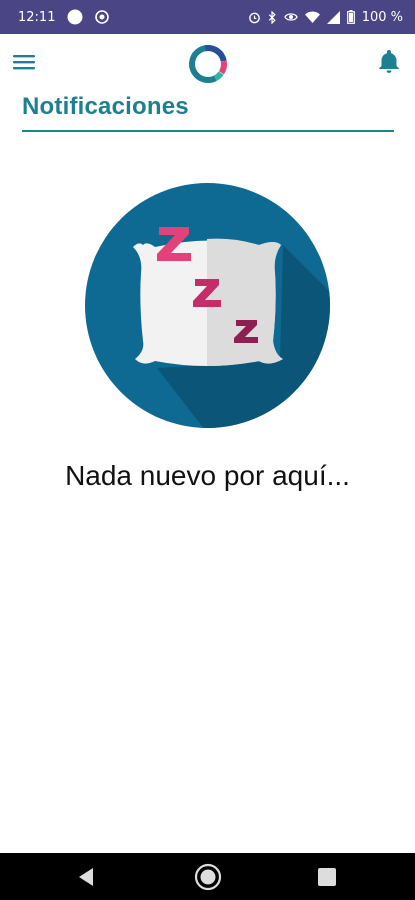  What do you see at coordinates (382, 17) in the screenshot?
I see `battery-percent: 100 %` at bounding box center [382, 17].